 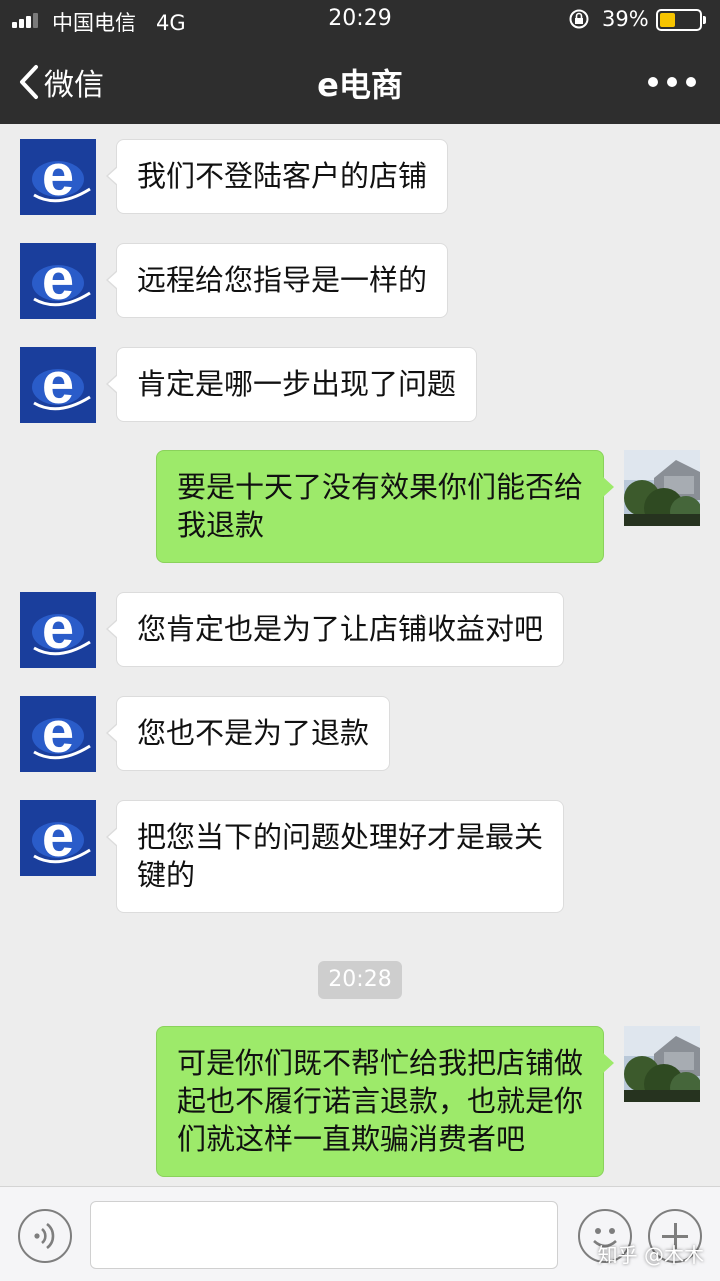 What do you see at coordinates (579, 19) in the screenshot?
I see `rotation-lock-icon` at bounding box center [579, 19].